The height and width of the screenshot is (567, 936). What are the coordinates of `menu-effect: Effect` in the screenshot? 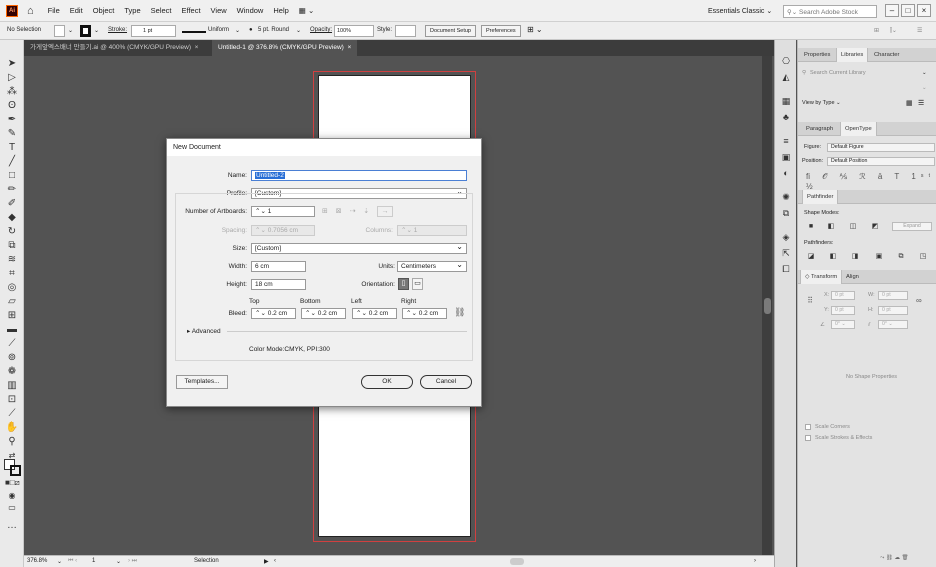 It's located at (191, 10).